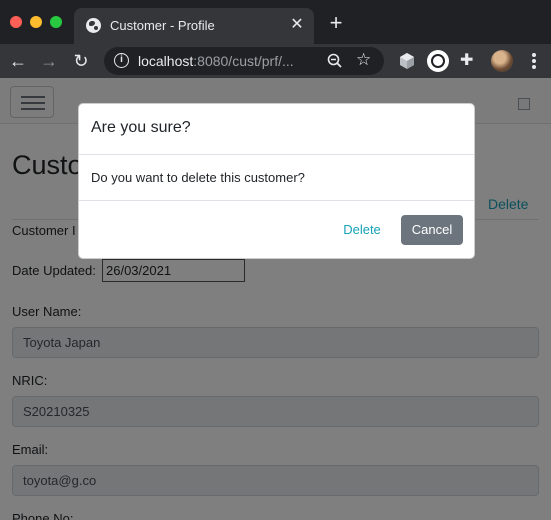 The width and height of the screenshot is (551, 520). What do you see at coordinates (502, 61) in the screenshot?
I see `profile-avatar` at bounding box center [502, 61].